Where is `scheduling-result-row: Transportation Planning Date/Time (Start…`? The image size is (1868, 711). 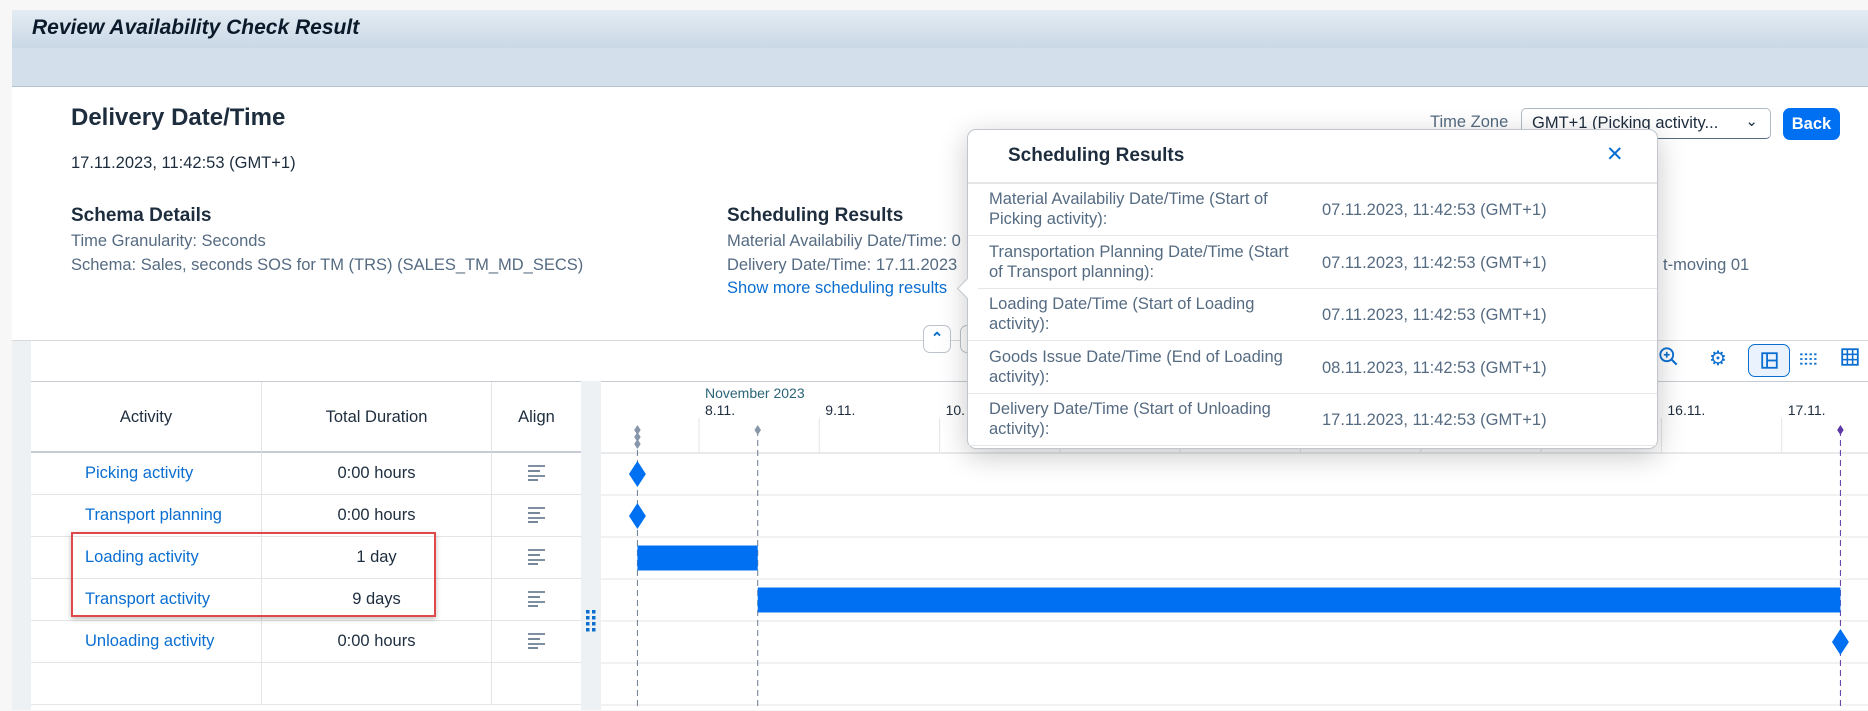
scheduling-result-row: Transportation Planning Date/Time (Start… is located at coordinates (1312, 263).